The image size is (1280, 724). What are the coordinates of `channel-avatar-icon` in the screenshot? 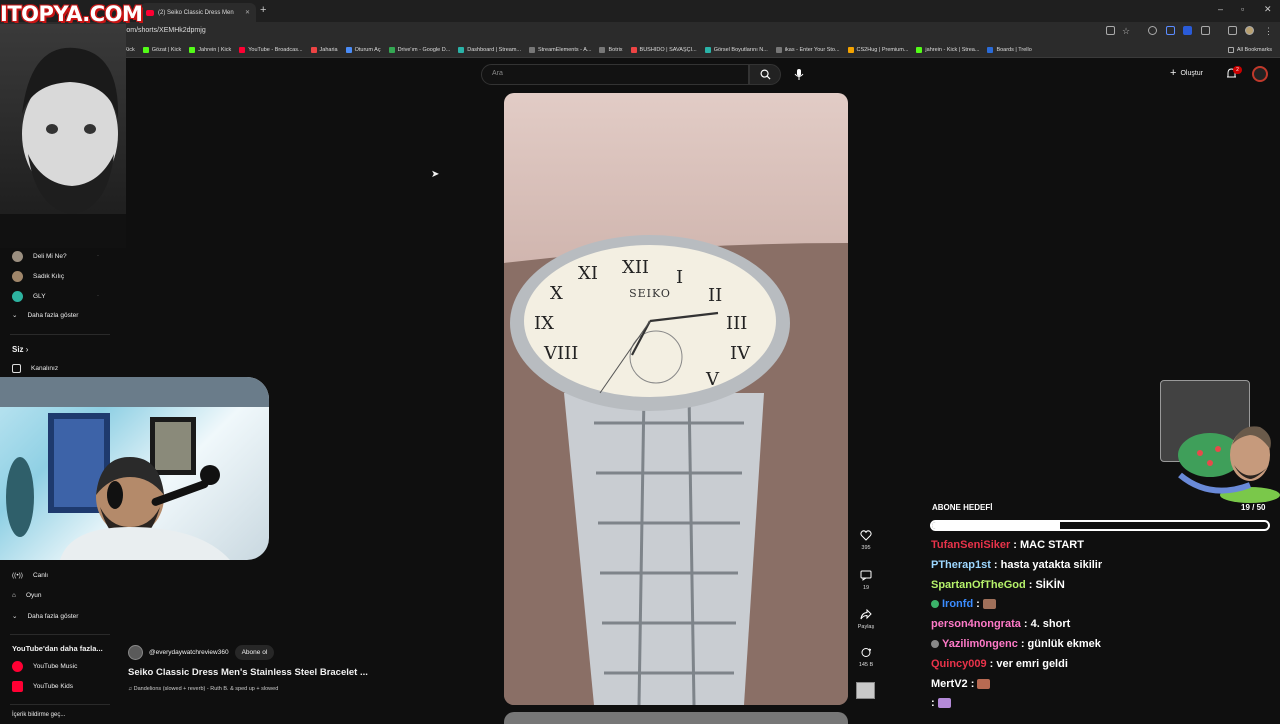 It's located at (17, 296).